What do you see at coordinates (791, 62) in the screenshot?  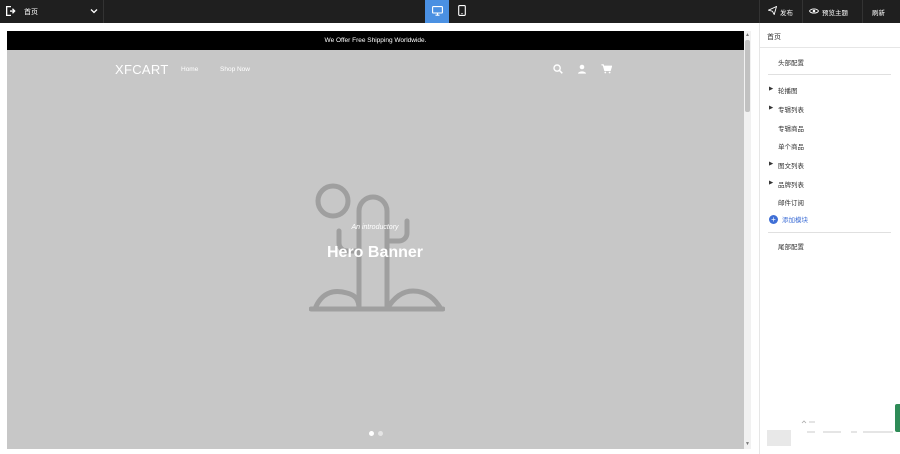 I see `header-config-item: 头部配置` at bounding box center [791, 62].